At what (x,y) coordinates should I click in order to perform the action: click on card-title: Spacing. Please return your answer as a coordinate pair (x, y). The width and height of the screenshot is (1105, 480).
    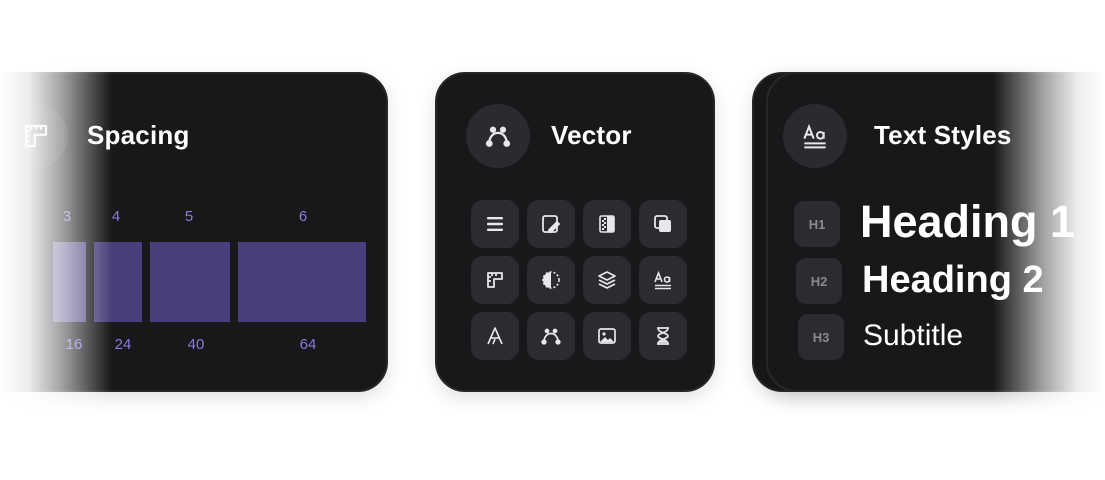
    Looking at the image, I should click on (138, 135).